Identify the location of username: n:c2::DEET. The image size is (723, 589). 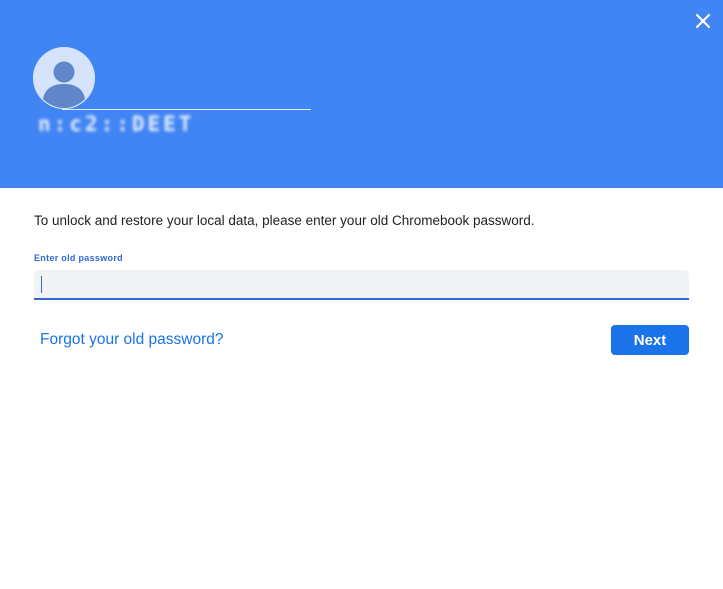
(116, 124).